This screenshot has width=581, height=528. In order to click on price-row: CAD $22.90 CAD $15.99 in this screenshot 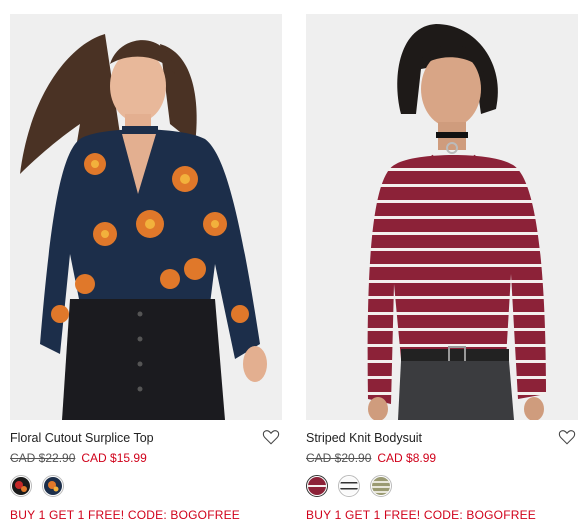, I will do `click(146, 458)`.